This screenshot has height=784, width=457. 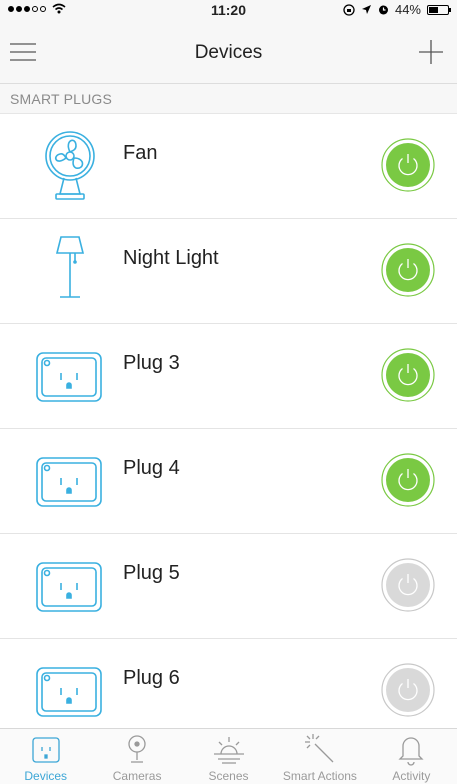 I want to click on device-name: Plug 5, so click(x=151, y=573).